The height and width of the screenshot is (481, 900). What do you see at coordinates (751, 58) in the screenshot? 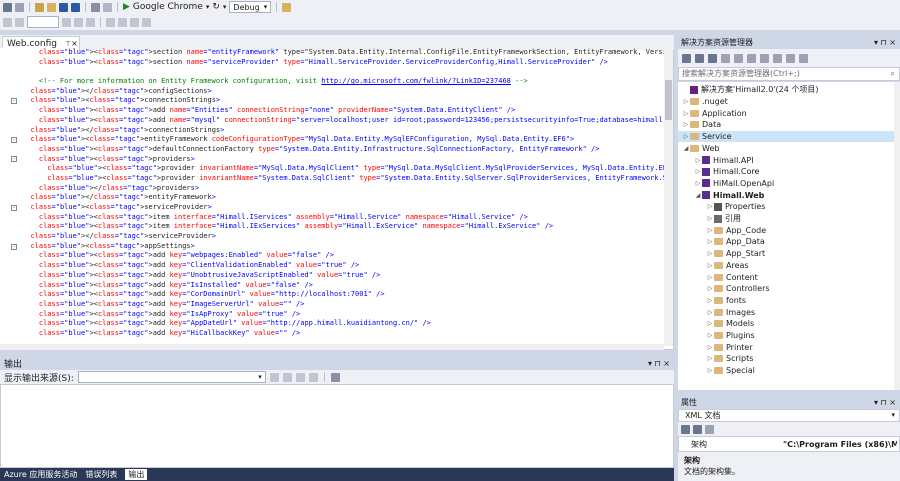
I see `refresh-icon` at bounding box center [751, 58].